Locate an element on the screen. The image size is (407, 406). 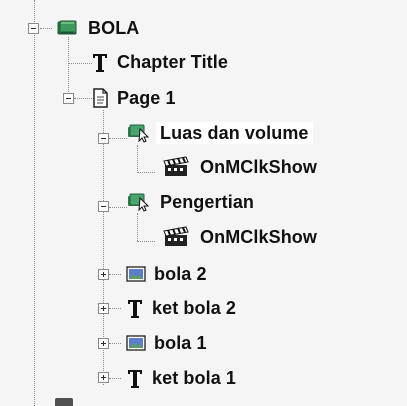
tree-item-bola-2: bola 2 is located at coordinates (166, 274).